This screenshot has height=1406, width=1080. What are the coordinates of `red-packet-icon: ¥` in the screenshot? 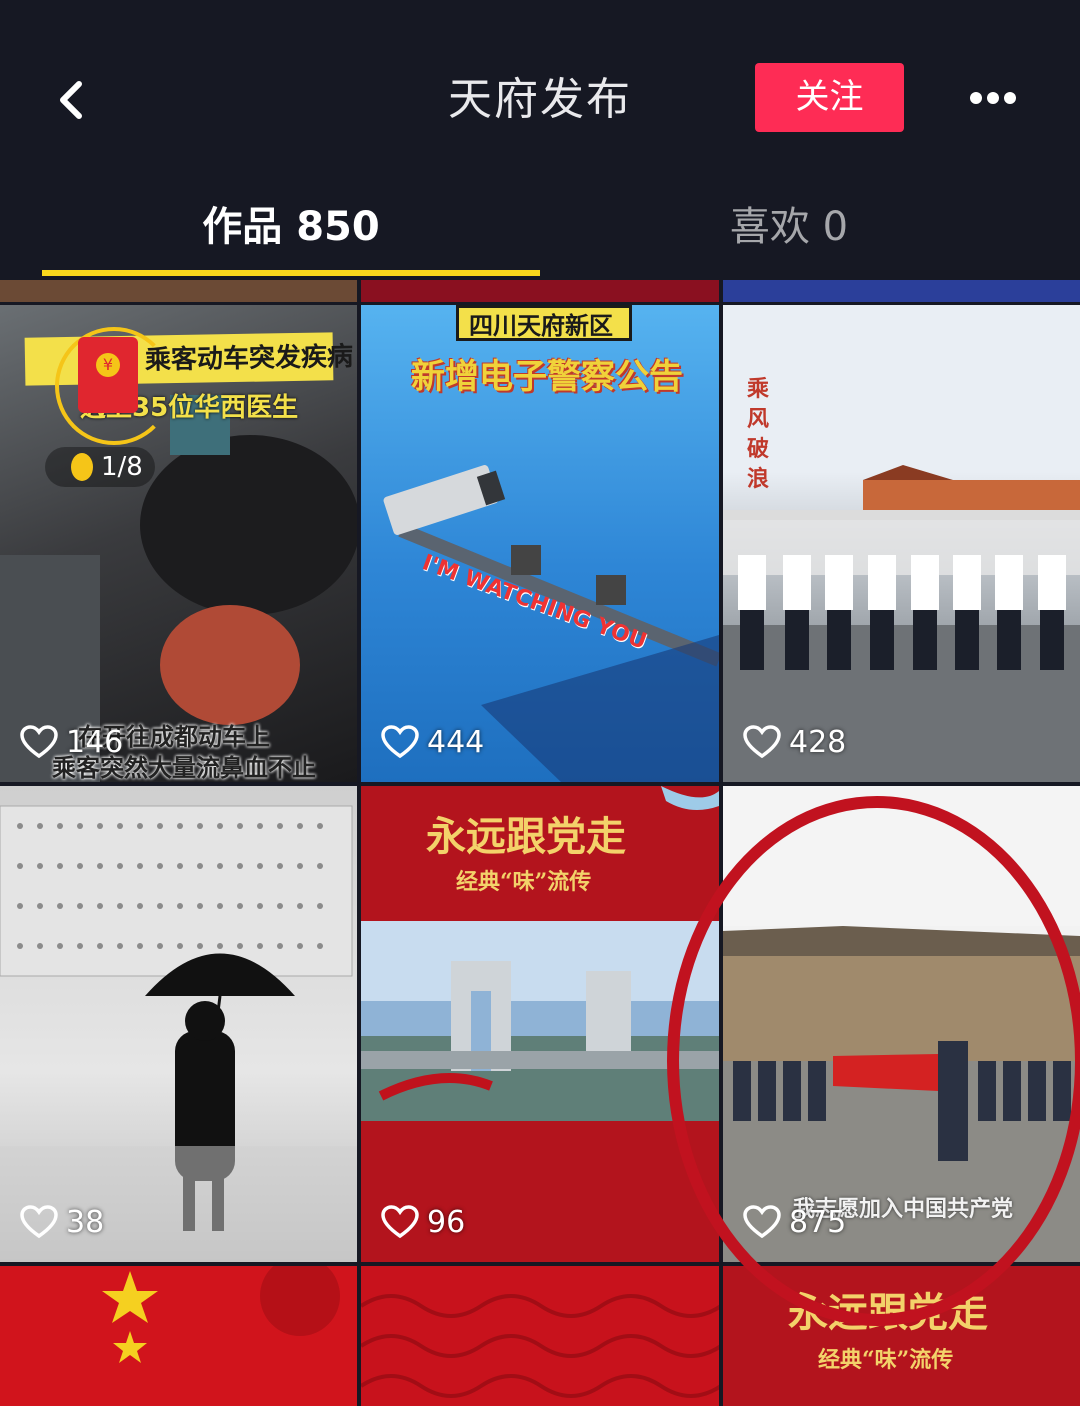 It's located at (108, 375).